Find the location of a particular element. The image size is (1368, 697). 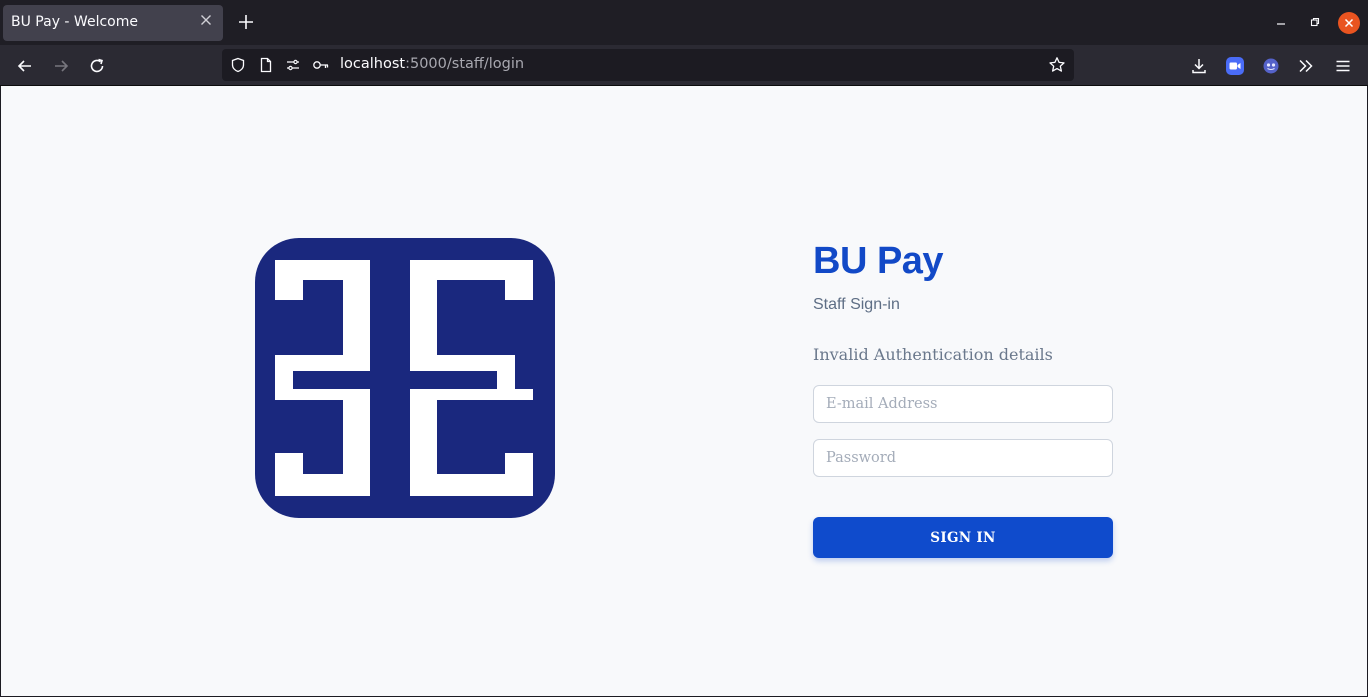

page-icon is located at coordinates (266, 65).